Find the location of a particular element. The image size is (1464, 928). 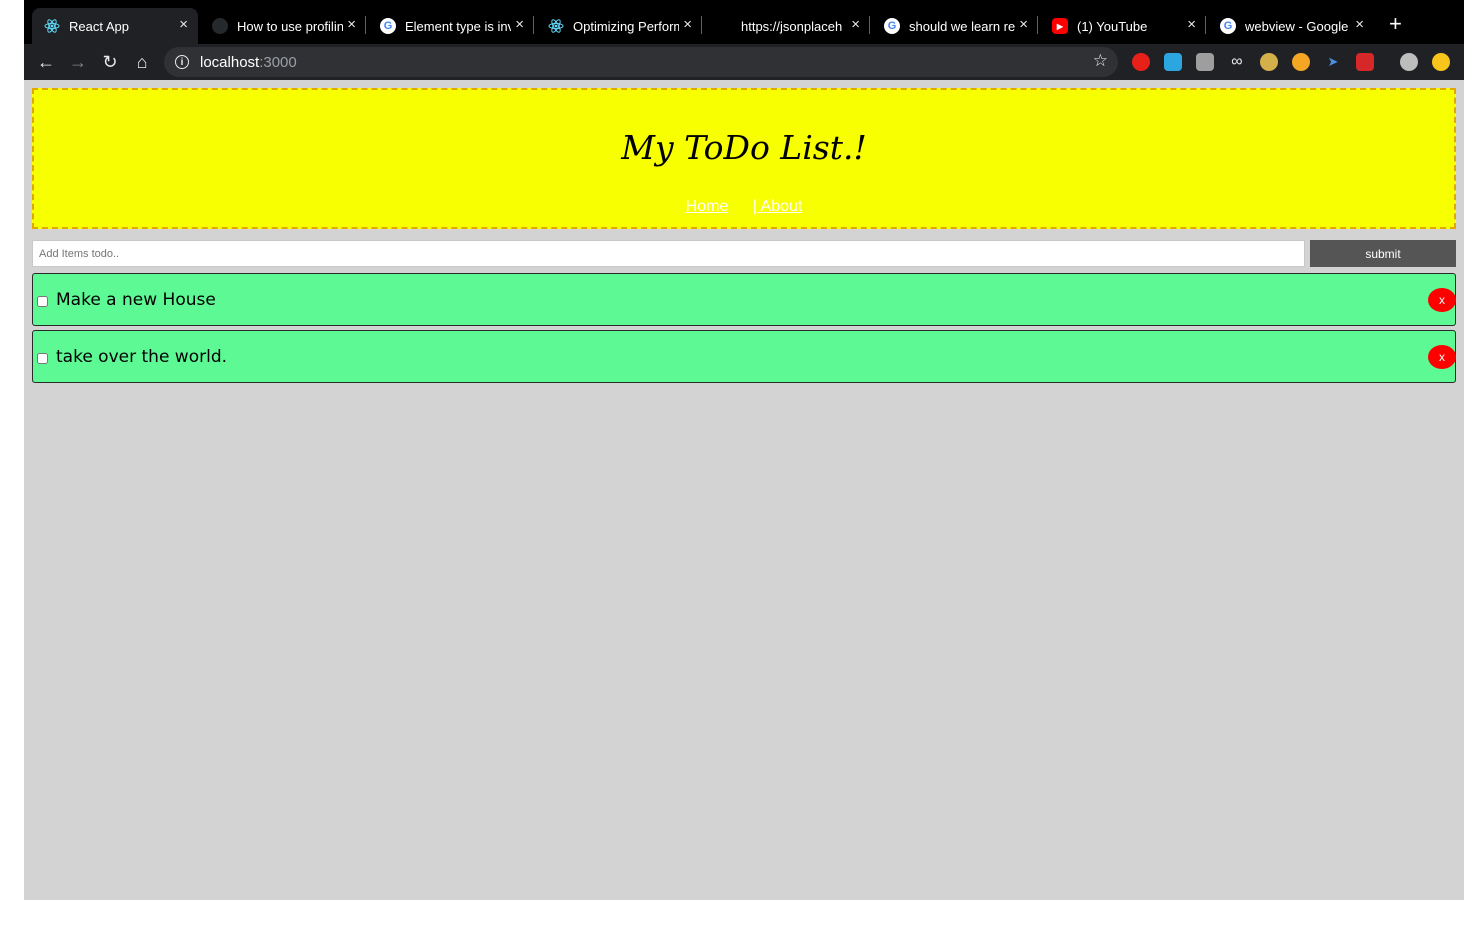

tab-title: (1) YouTube is located at coordinates (1112, 26).